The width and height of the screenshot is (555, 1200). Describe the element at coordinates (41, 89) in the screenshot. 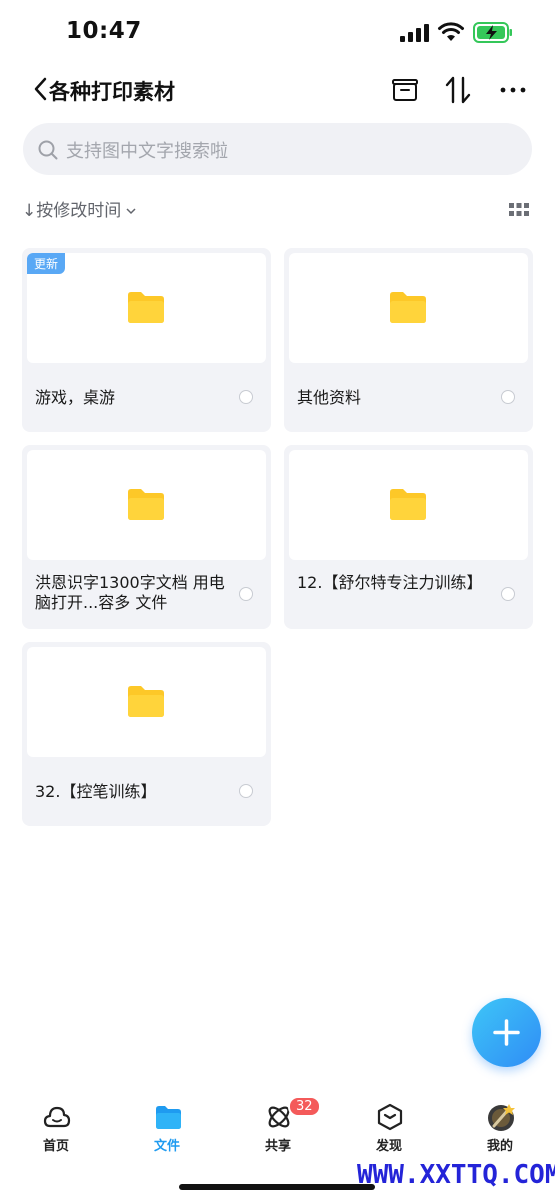

I see `back-chevron-icon` at that location.